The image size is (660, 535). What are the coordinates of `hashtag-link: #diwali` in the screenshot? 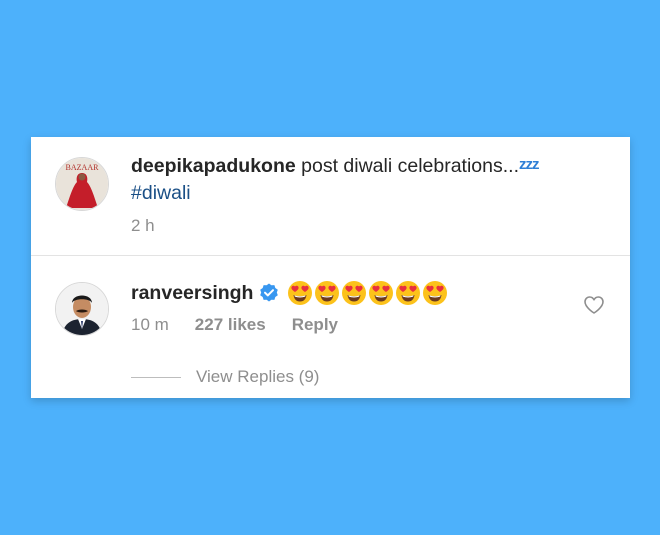 It's located at (161, 193).